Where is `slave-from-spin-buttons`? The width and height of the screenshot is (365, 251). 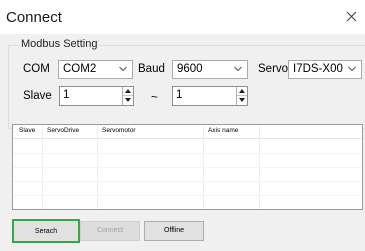
slave-from-spin-buttons is located at coordinates (127, 96).